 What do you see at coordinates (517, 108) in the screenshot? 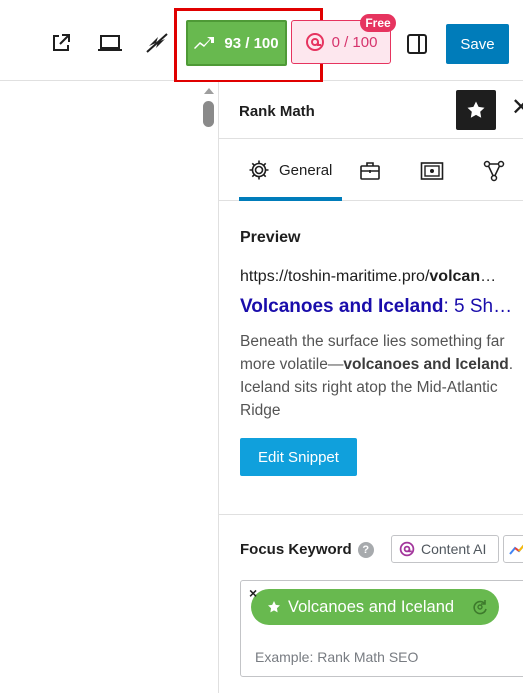
I see `close-icon: ✕` at bounding box center [517, 108].